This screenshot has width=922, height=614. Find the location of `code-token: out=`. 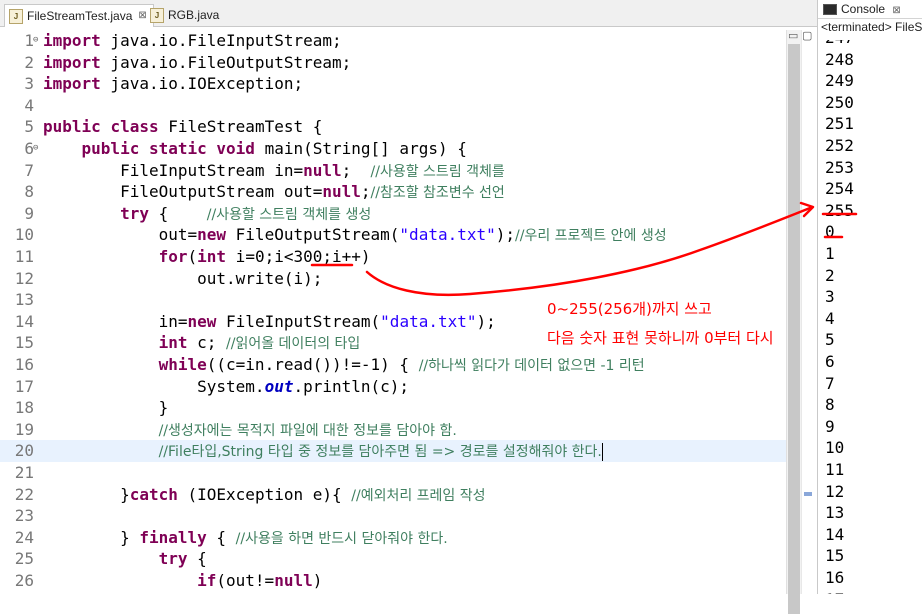

code-token: out= is located at coordinates (120, 235).